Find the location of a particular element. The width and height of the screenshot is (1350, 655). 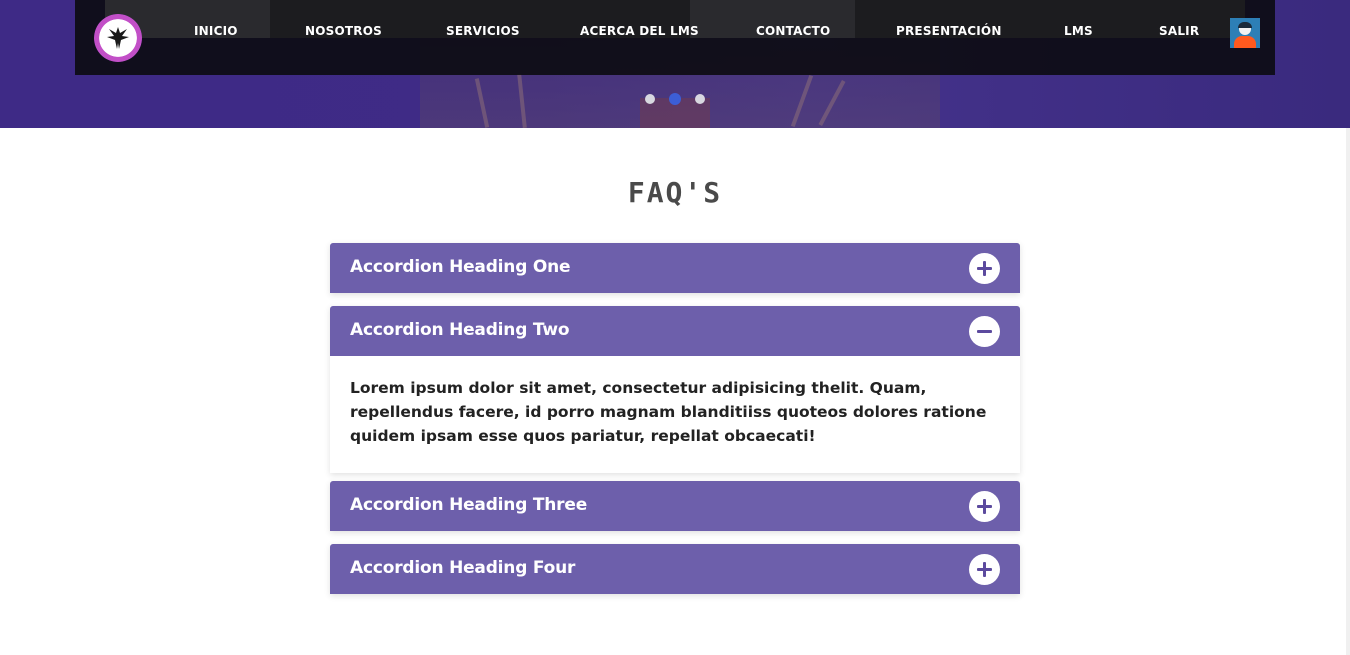

accordion-header-one: Accordion Heading One is located at coordinates (675, 268).